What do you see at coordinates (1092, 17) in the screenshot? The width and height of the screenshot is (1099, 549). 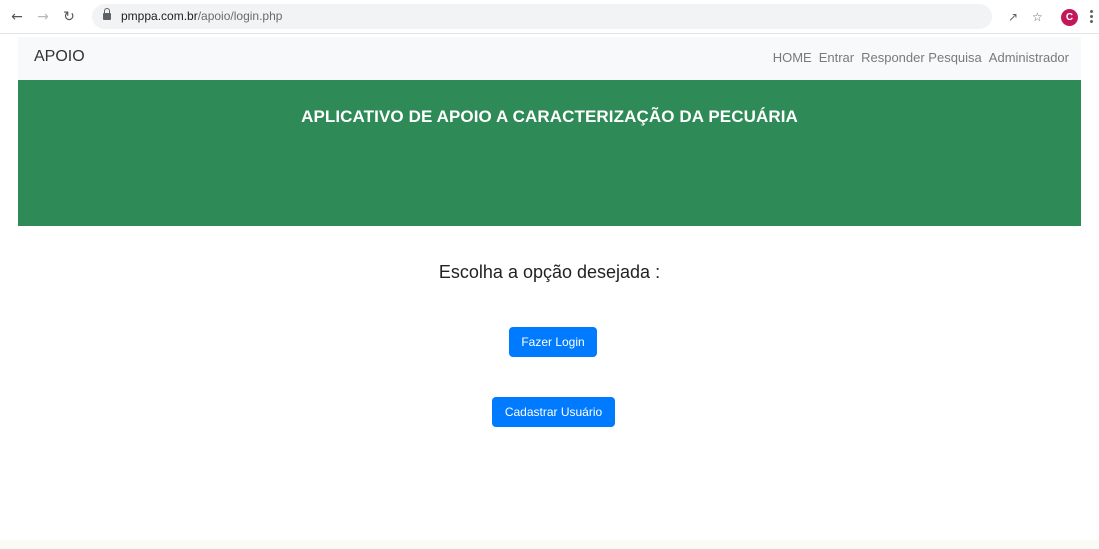 I see `kebab-menu-icon` at bounding box center [1092, 17].